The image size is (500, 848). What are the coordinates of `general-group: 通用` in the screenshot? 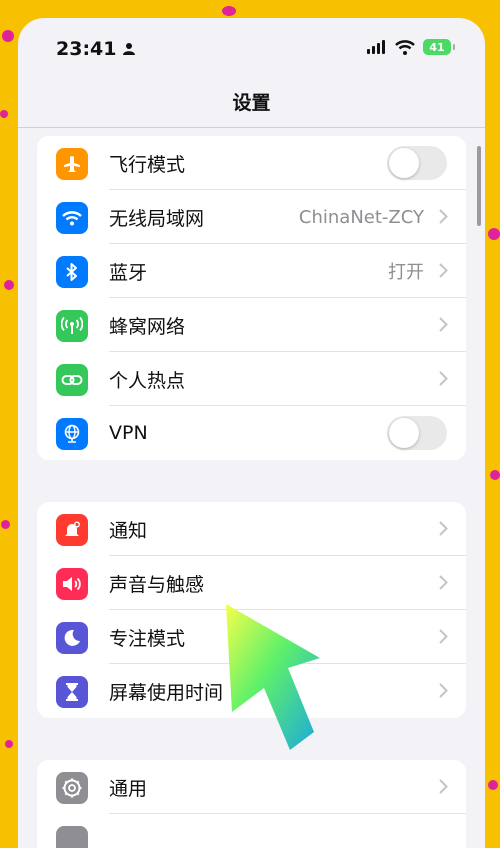 It's located at (251, 804).